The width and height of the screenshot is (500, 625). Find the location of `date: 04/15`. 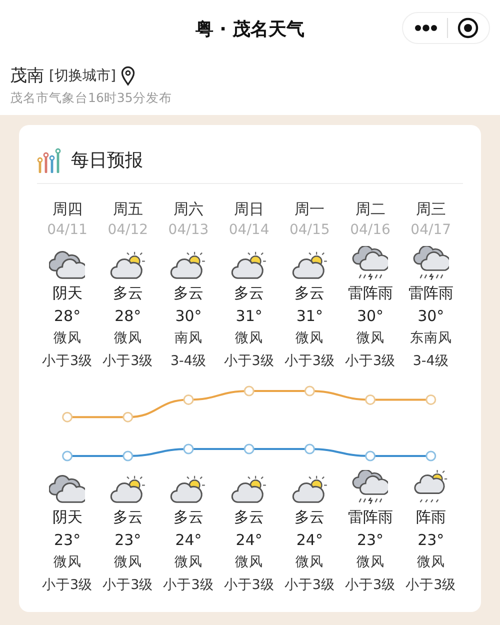

date: 04/15 is located at coordinates (309, 230).